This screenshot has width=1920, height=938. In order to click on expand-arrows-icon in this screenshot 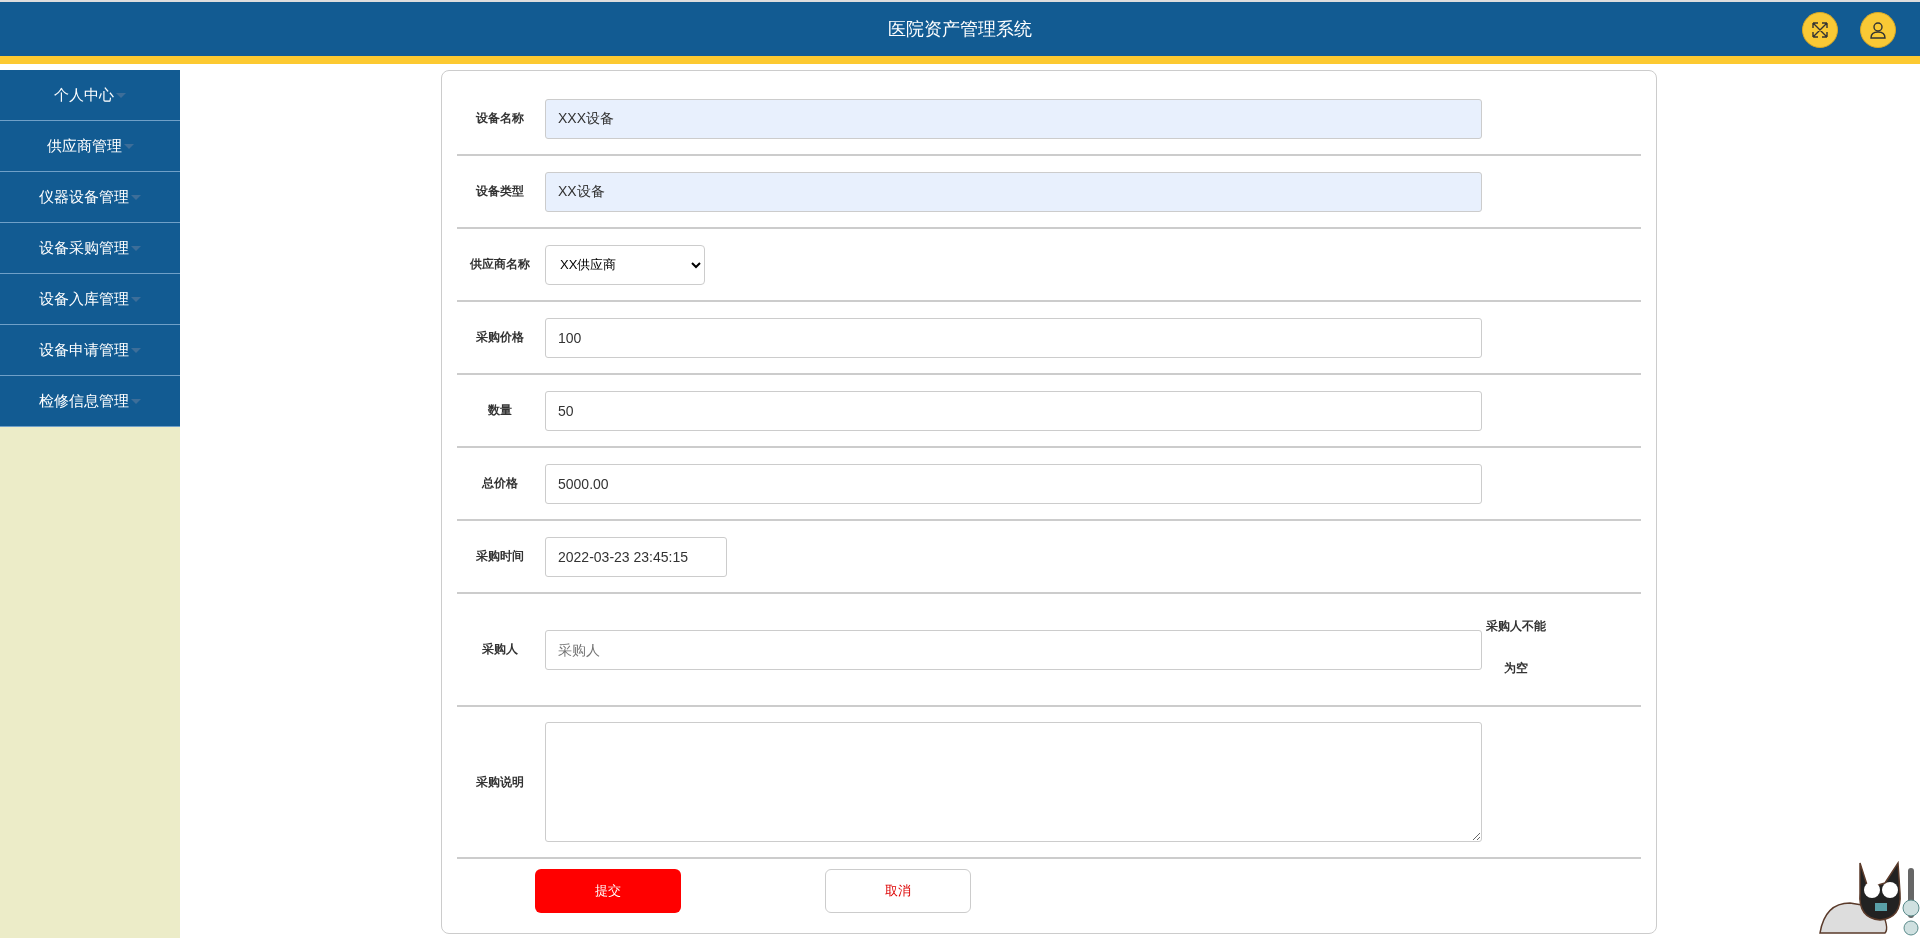, I will do `click(1820, 30)`.